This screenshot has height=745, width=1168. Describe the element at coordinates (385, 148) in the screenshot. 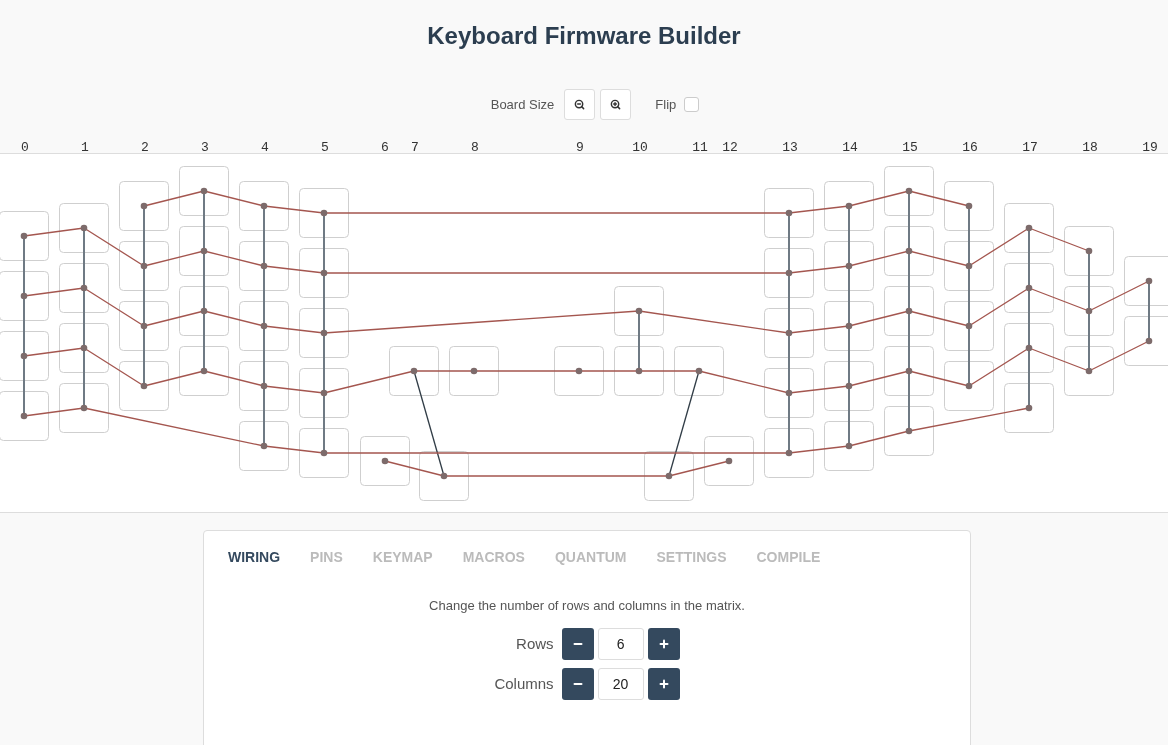

I see `column-number: 6` at that location.